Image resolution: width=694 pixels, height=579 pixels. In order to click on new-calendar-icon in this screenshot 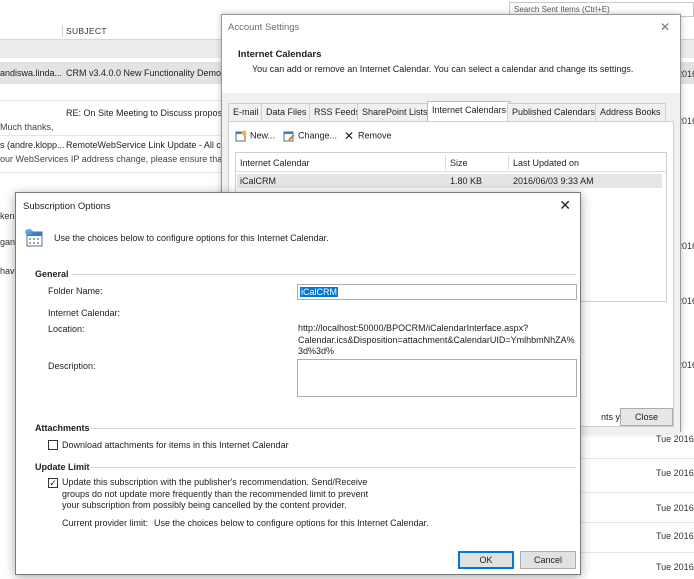, I will do `click(241, 136)`.